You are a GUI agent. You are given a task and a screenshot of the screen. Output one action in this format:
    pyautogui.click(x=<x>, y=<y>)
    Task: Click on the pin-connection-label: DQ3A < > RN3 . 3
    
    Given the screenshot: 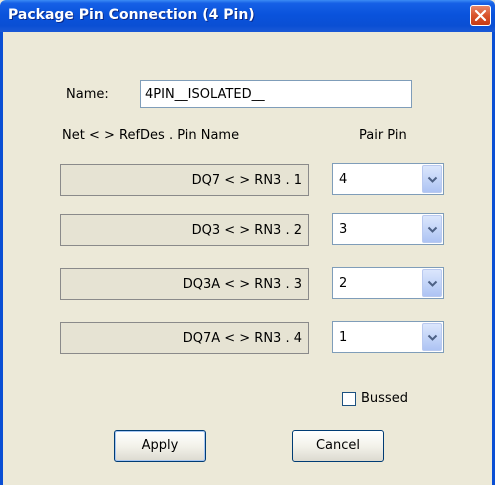 What is the action you would take?
    pyautogui.click(x=184, y=284)
    